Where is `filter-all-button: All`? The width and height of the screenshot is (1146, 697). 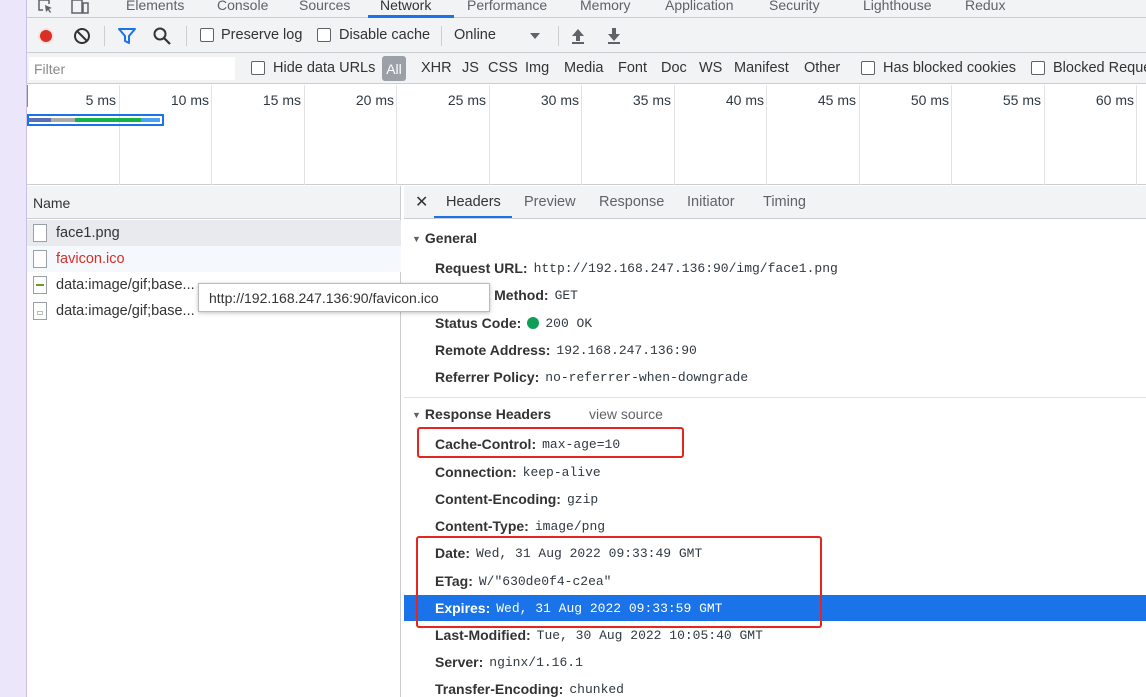
filter-all-button: All is located at coordinates (394, 68).